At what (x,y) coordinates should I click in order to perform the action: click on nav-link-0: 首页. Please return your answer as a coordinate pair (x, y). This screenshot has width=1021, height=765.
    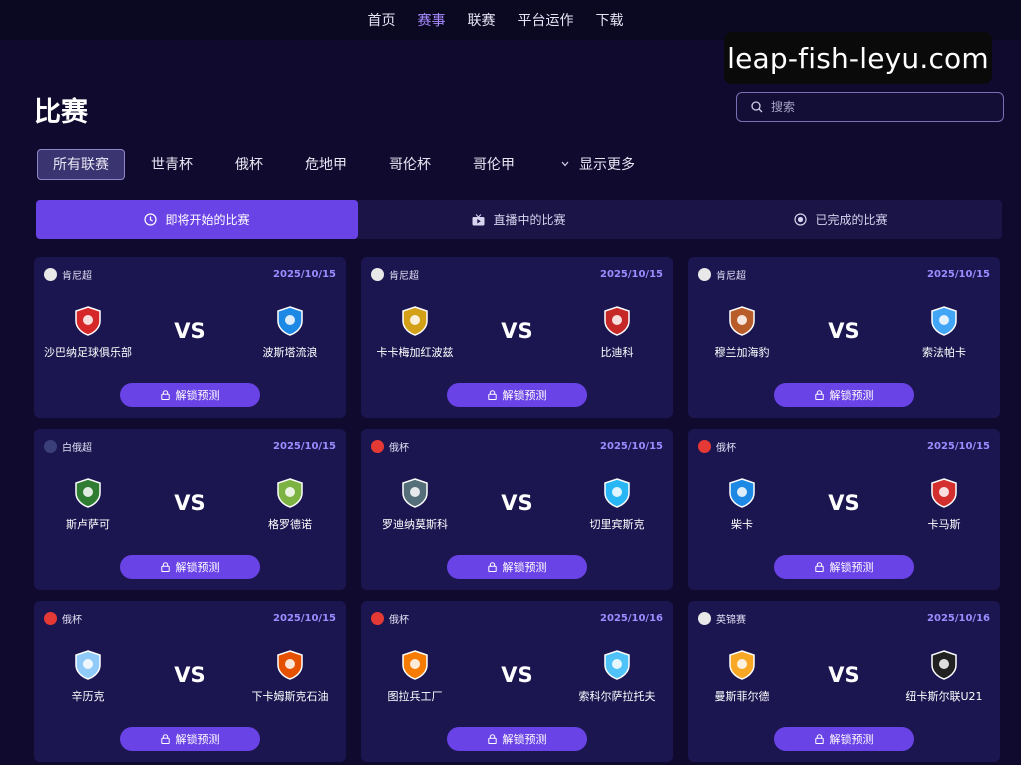
    Looking at the image, I should click on (382, 20).